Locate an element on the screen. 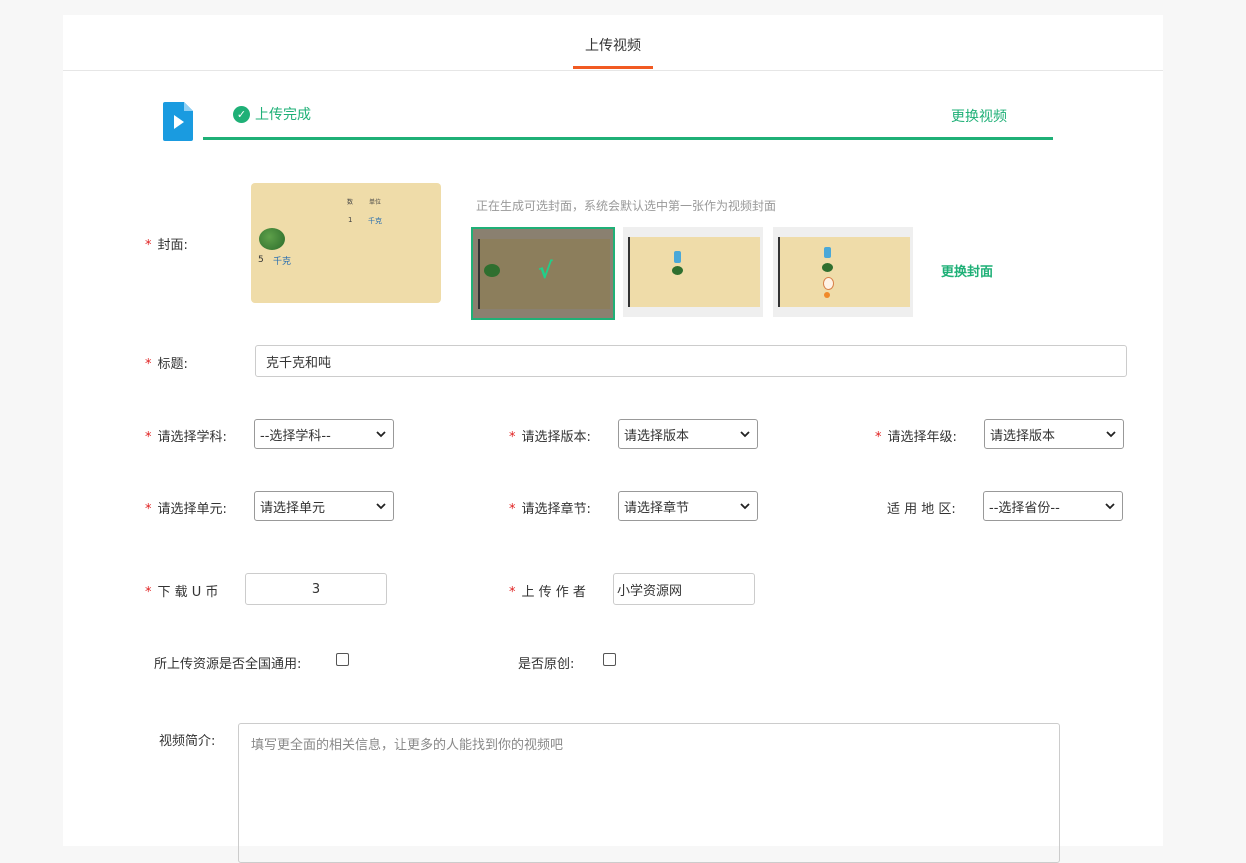 The width and height of the screenshot is (1246, 863). original-label: 是否原创: is located at coordinates (546, 664).